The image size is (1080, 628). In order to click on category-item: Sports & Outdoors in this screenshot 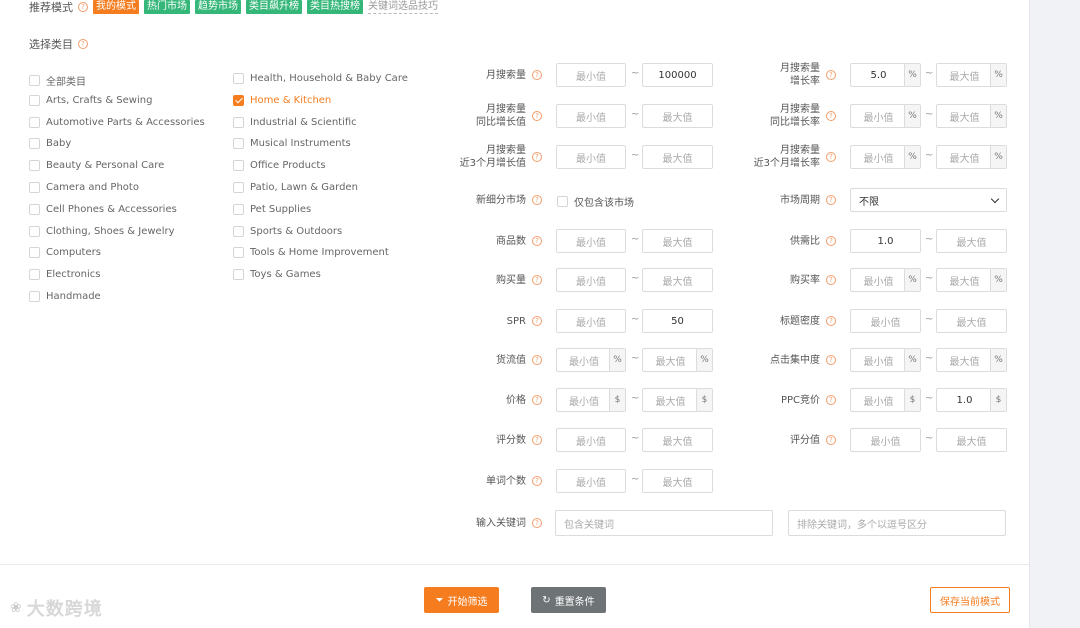, I will do `click(287, 231)`.